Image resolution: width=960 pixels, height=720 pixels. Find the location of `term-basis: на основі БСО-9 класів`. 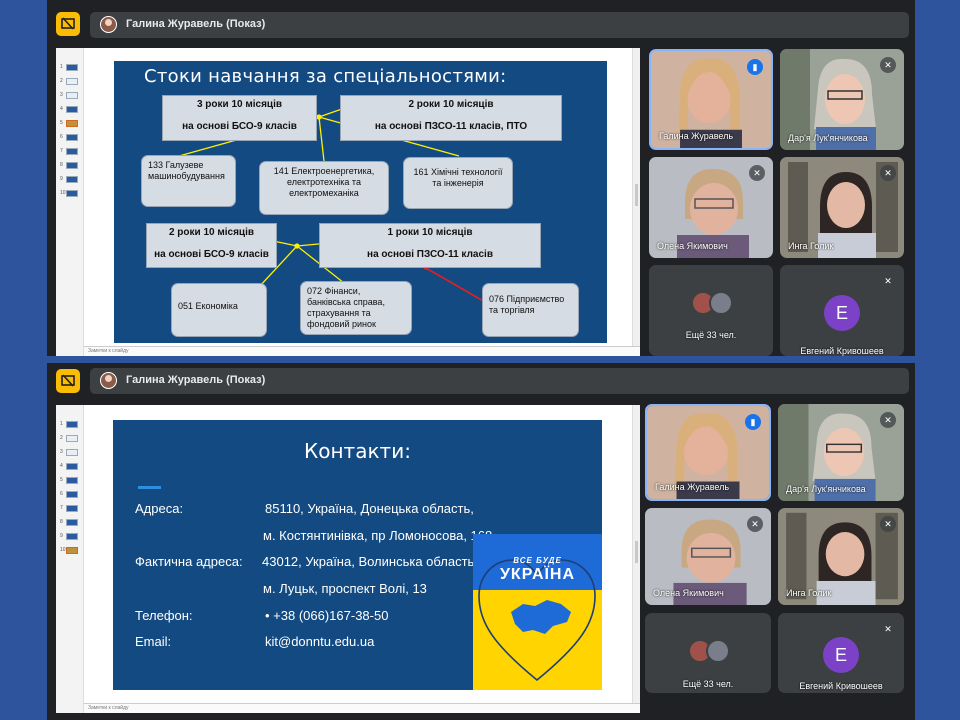

term-basis: на основі БСО-9 класів is located at coordinates (211, 254).